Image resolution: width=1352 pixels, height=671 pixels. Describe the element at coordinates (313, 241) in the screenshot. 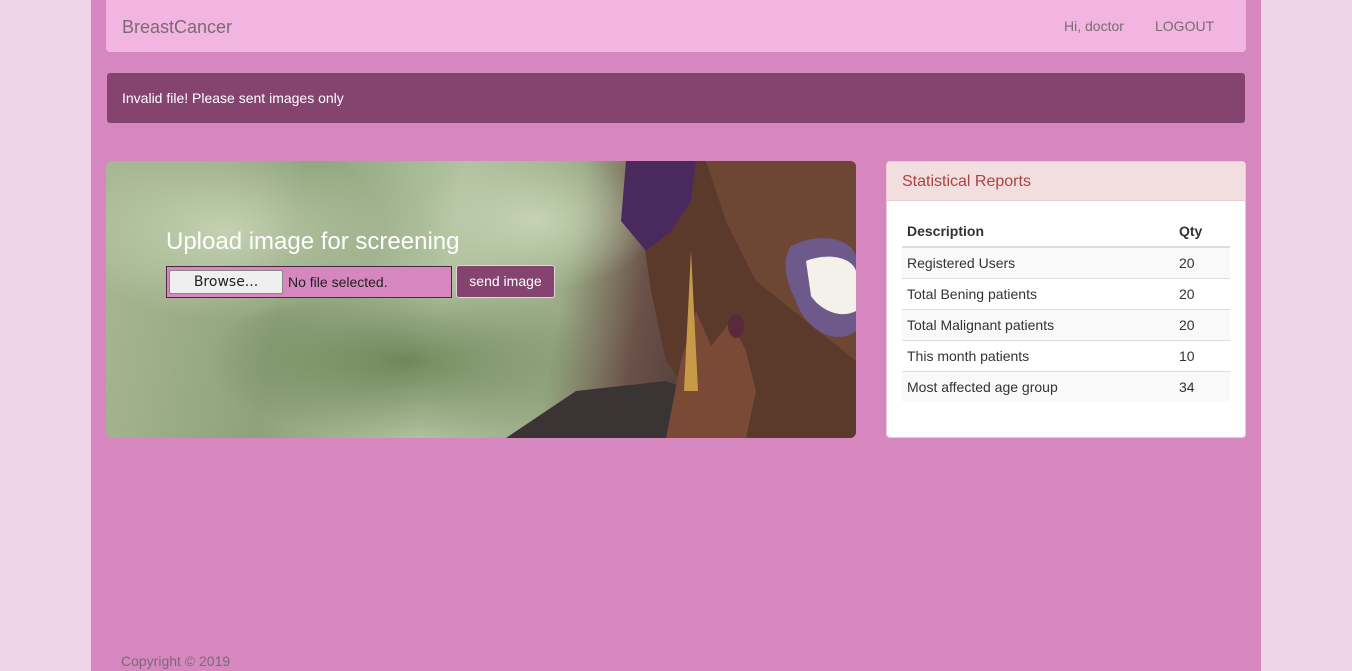

I see `upload-title: Upload image for screening` at that location.